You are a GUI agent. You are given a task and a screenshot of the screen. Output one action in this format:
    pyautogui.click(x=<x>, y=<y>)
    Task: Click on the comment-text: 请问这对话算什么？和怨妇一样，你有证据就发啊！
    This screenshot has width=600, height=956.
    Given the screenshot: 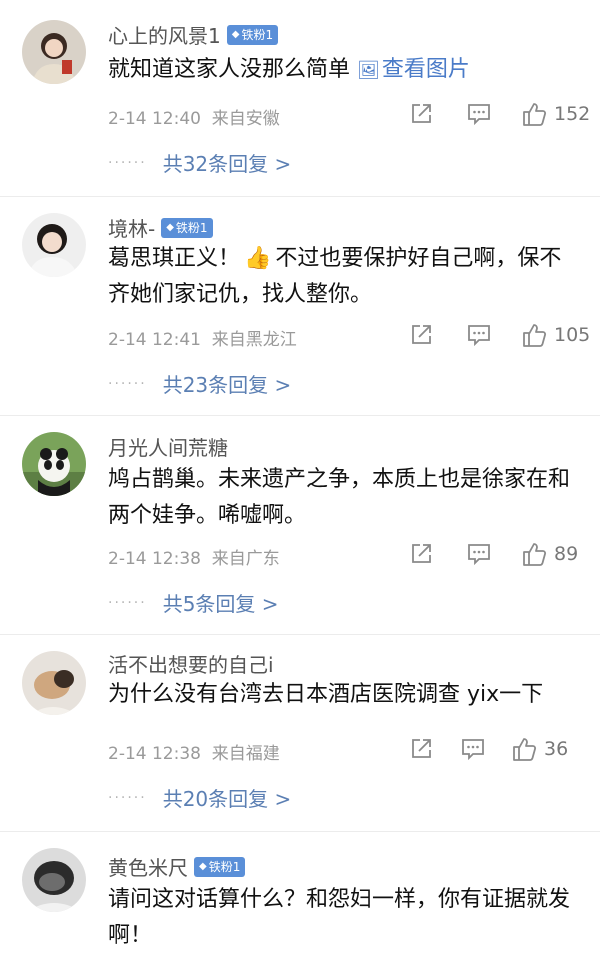 What is the action you would take?
    pyautogui.click(x=339, y=917)
    